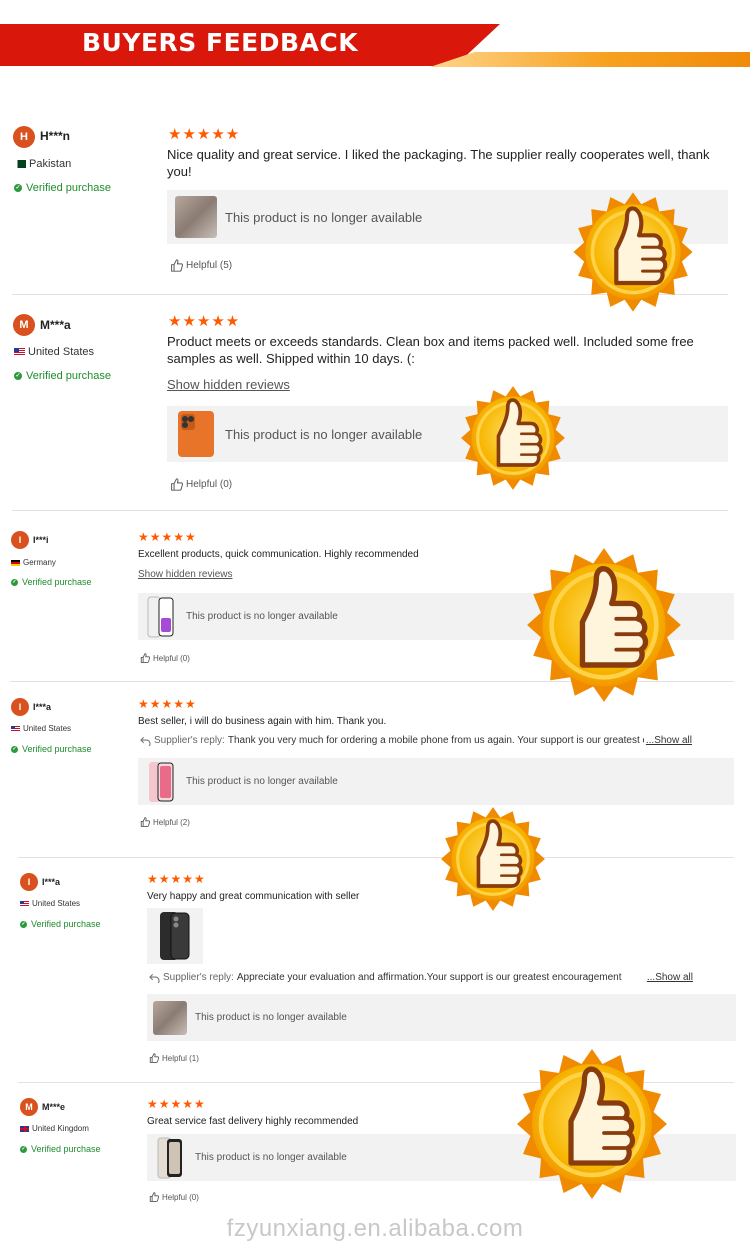 This screenshot has height=1255, width=750. I want to click on orange-phone-thumbnail-icon, so click(196, 434).